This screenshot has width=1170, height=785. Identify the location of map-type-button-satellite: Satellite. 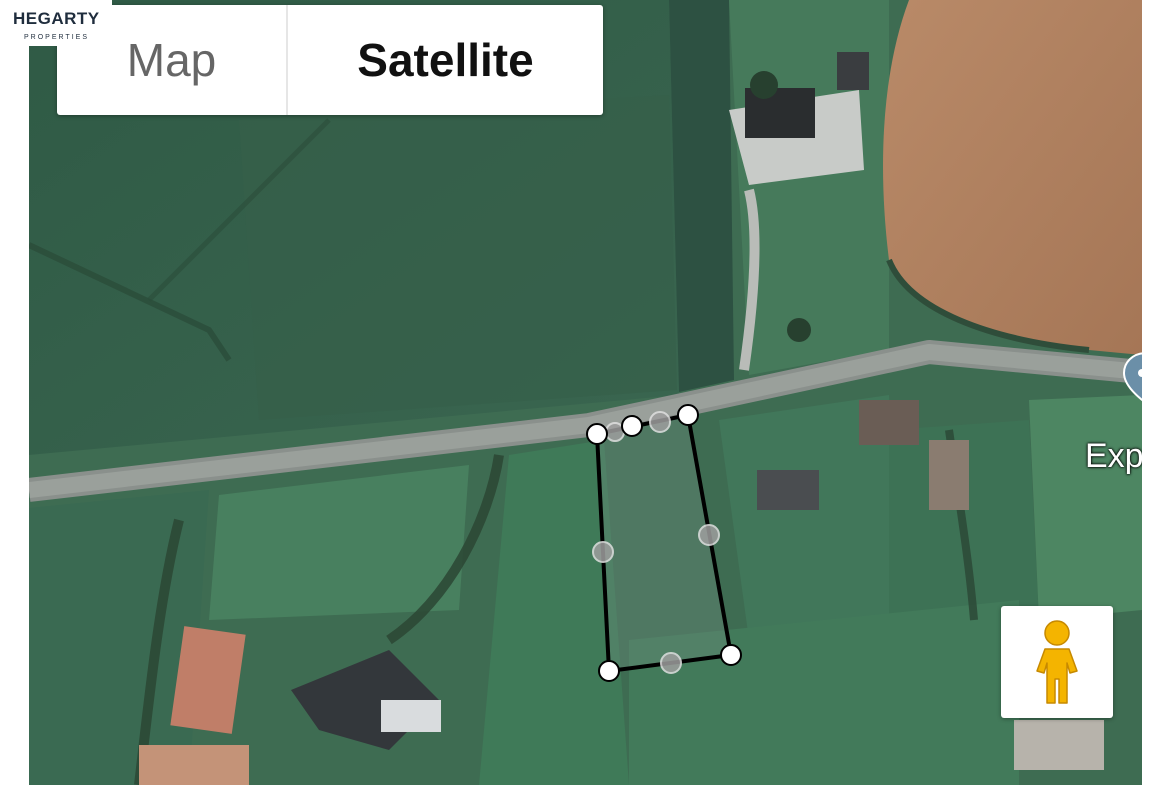
(445, 60).